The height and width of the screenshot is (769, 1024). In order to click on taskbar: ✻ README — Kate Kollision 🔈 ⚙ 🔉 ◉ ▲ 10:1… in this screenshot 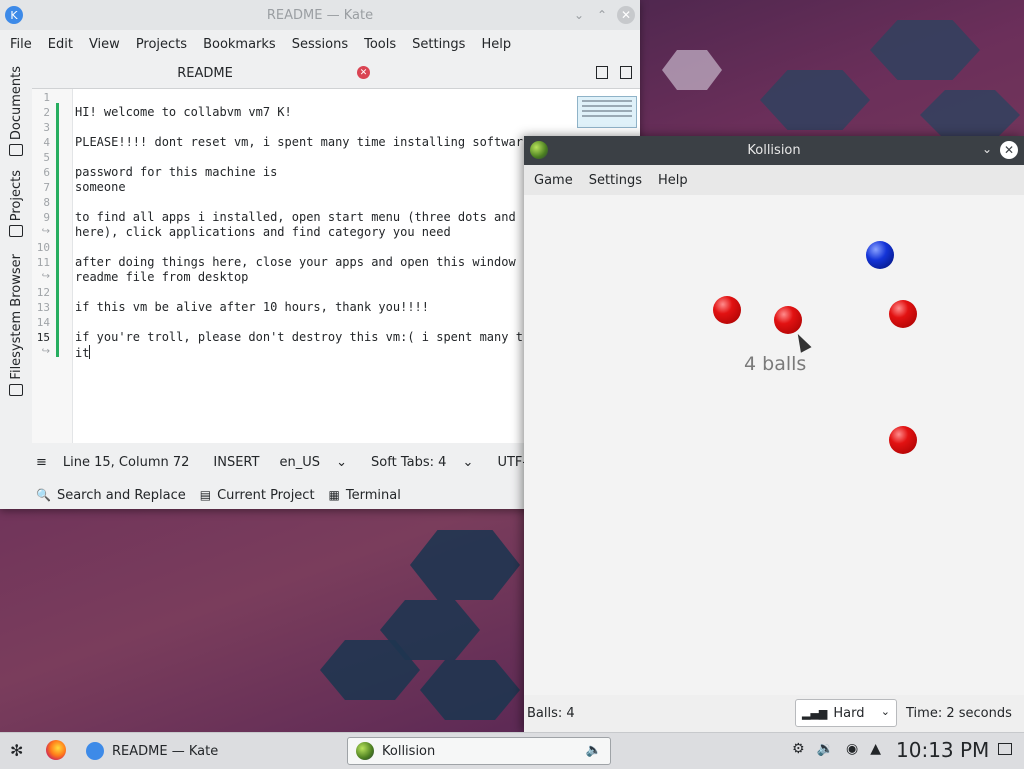, I will do `click(512, 750)`.